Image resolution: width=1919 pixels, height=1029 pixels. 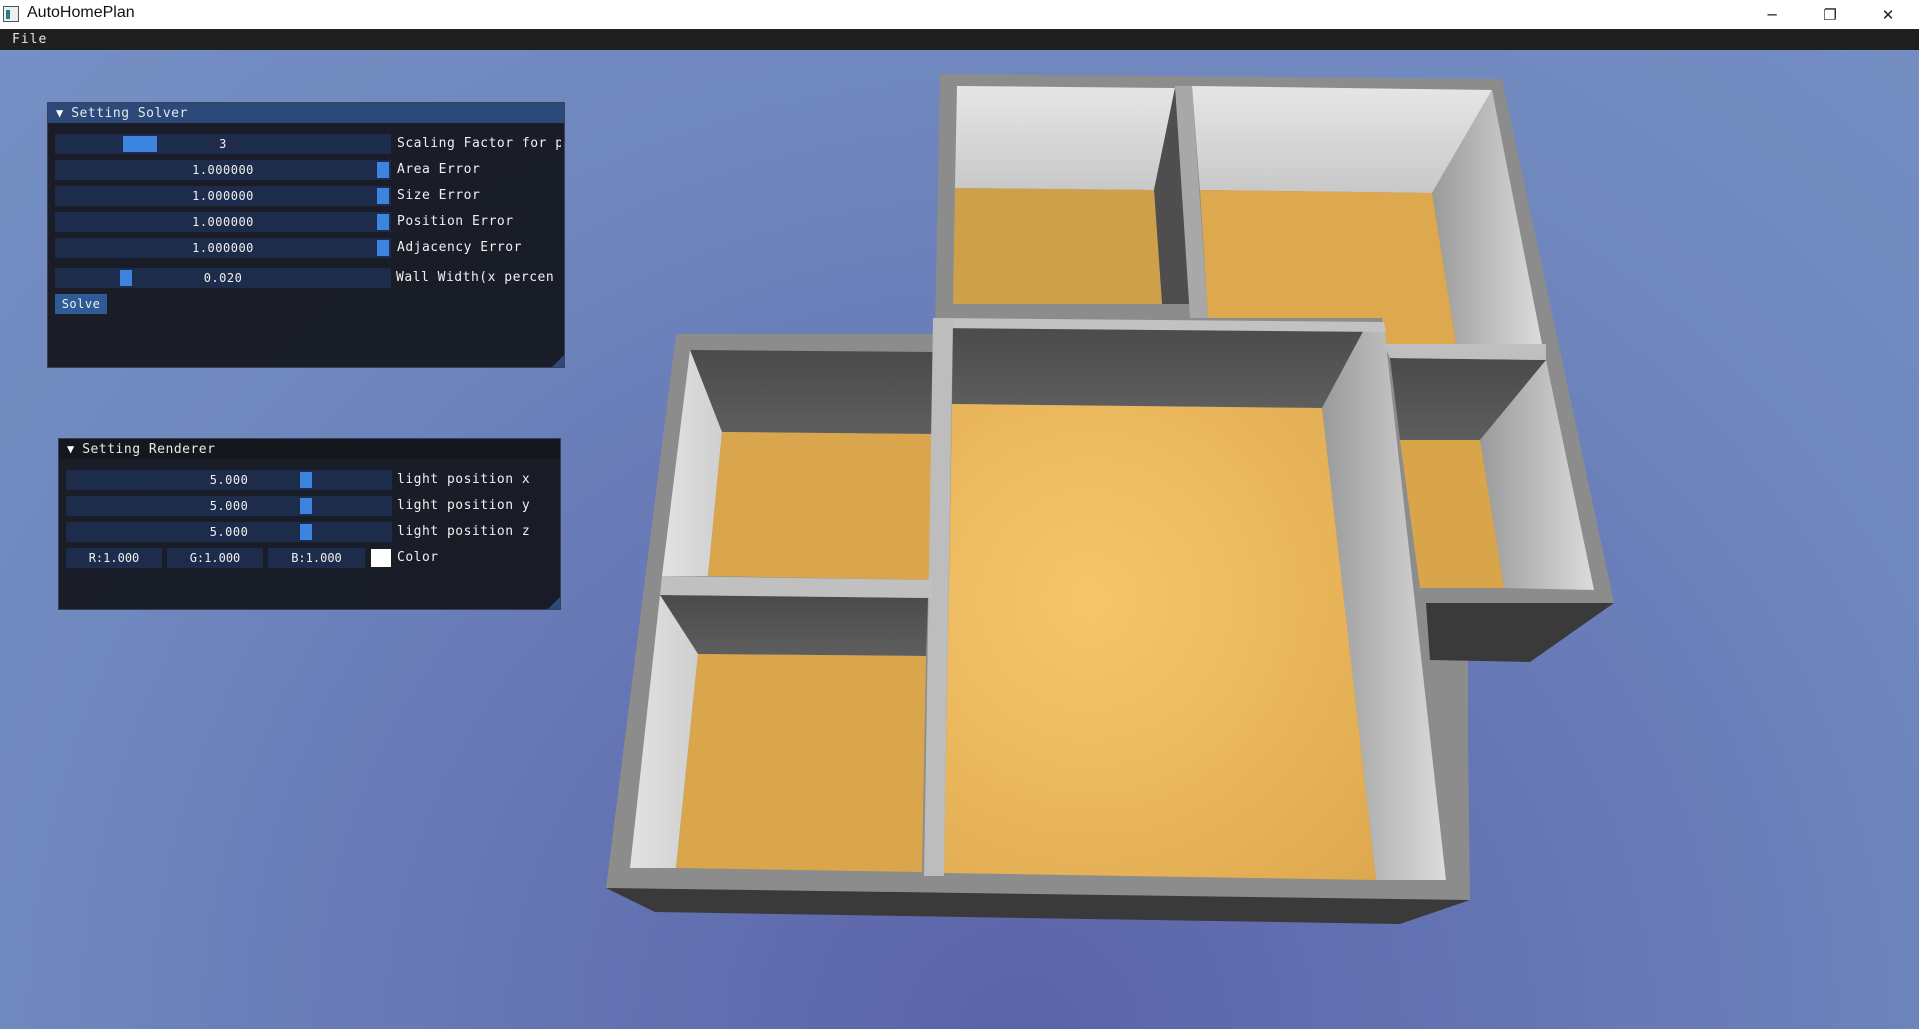 I want to click on adjacency-error-row: 1.000000 Adjacency Error, so click(x=308, y=248).